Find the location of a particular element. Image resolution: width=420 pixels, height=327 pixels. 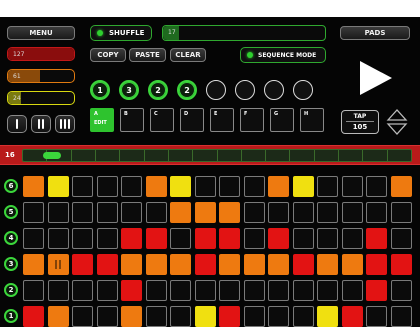

row-label-2: 2 is located at coordinates (11, 290).